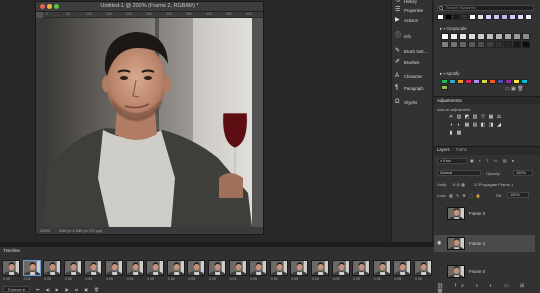 This screenshot has height=293, width=540. What do you see at coordinates (16, 289) in the screenshot?
I see `loop-options-select: Forever ▾` at bounding box center [16, 289].